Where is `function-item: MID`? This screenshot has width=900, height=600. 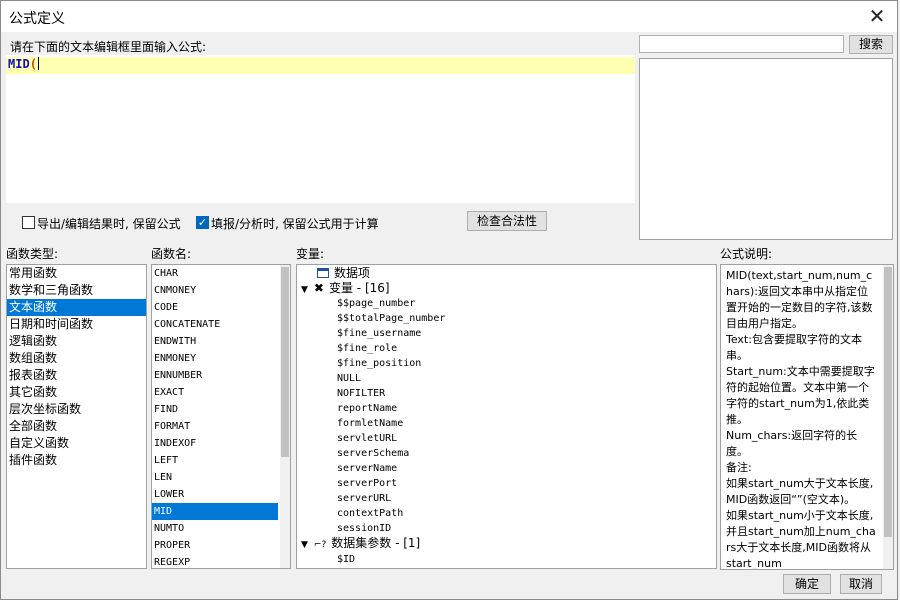
function-item: MID is located at coordinates (215, 511).